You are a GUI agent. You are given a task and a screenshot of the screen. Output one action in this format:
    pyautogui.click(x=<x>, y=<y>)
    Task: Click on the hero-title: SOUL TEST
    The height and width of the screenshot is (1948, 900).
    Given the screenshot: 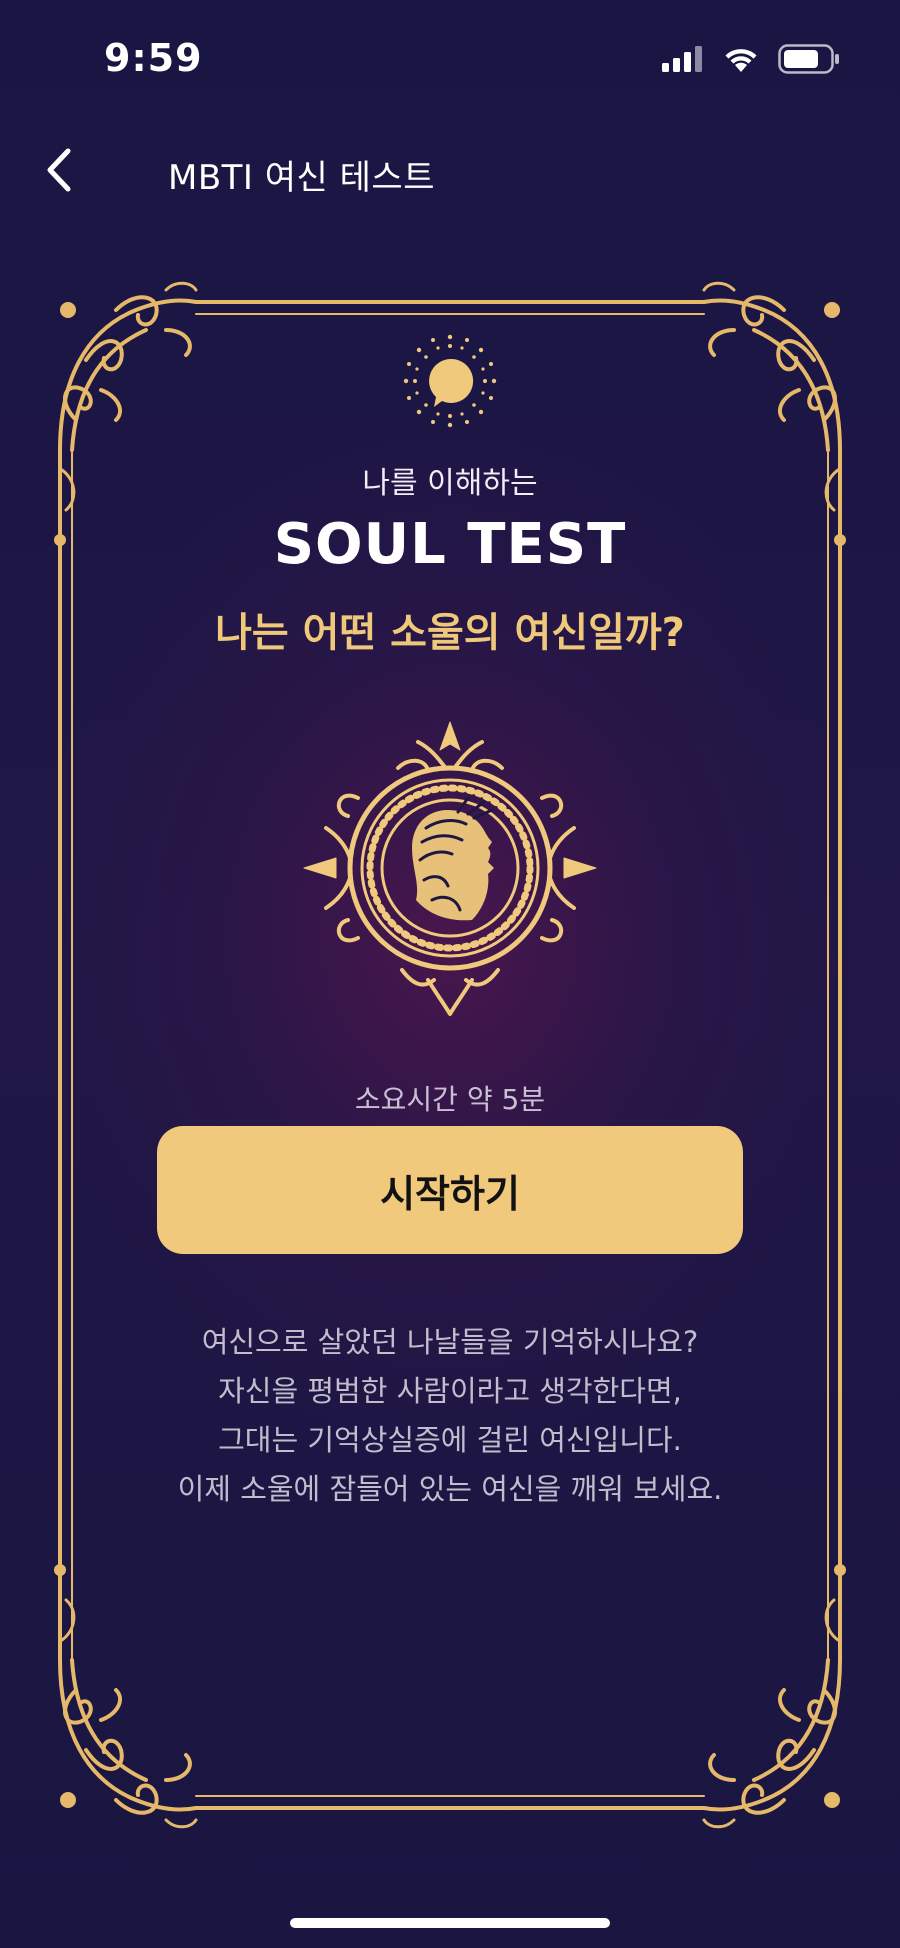 What is the action you would take?
    pyautogui.click(x=450, y=544)
    